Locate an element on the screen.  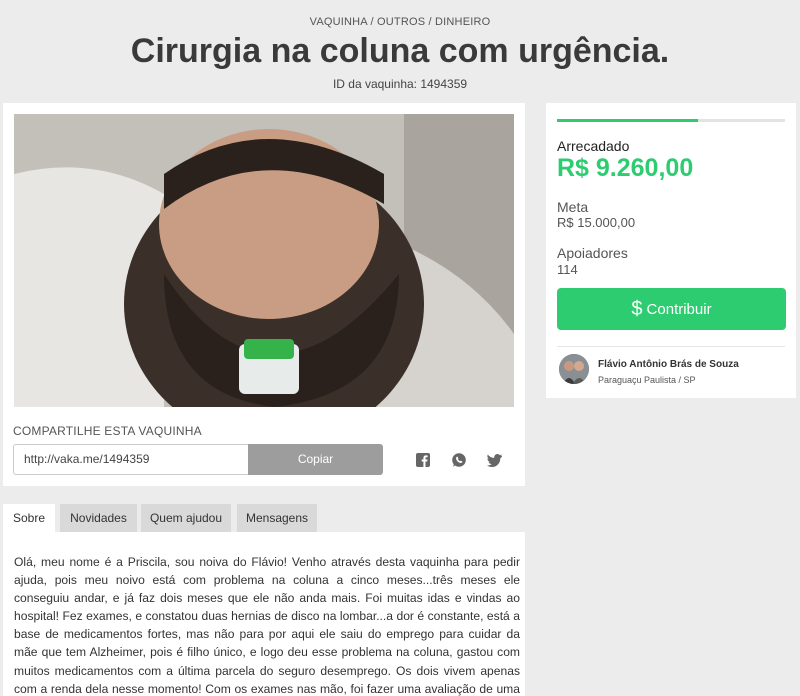
goal-label: Meta is located at coordinates (573, 207).